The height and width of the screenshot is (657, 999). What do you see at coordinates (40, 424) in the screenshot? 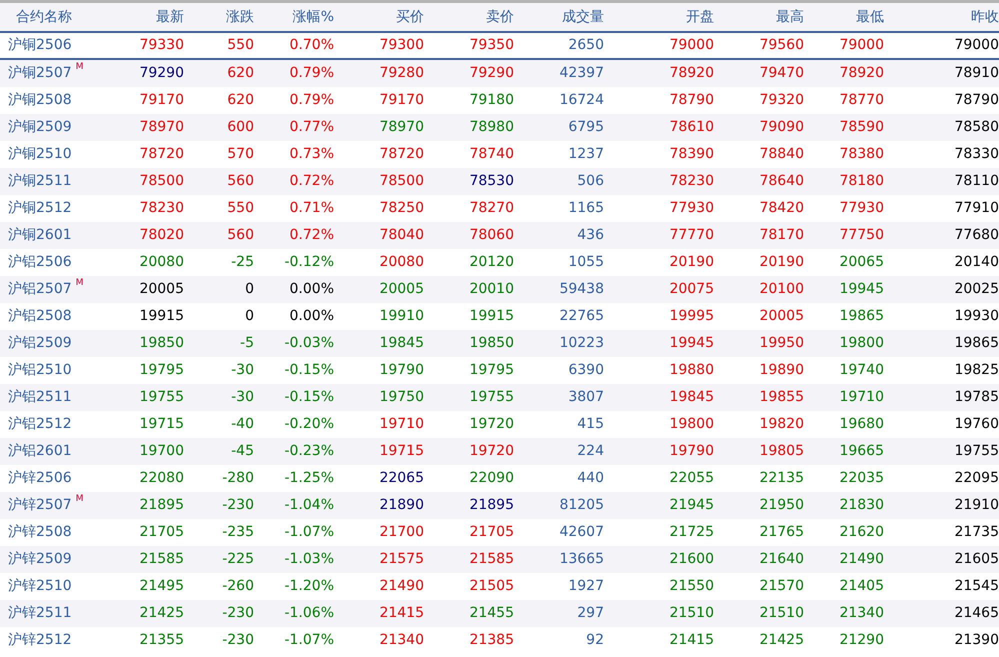
I see `contract-name: 沪铝2512` at bounding box center [40, 424].